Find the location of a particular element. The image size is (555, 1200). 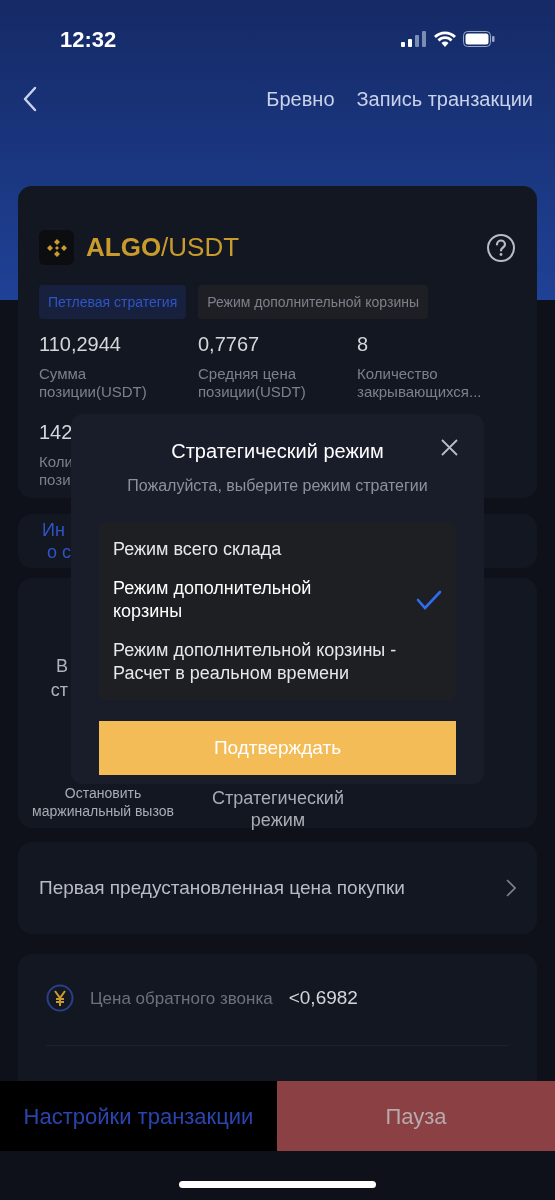

coin-logo-icon is located at coordinates (56, 247).